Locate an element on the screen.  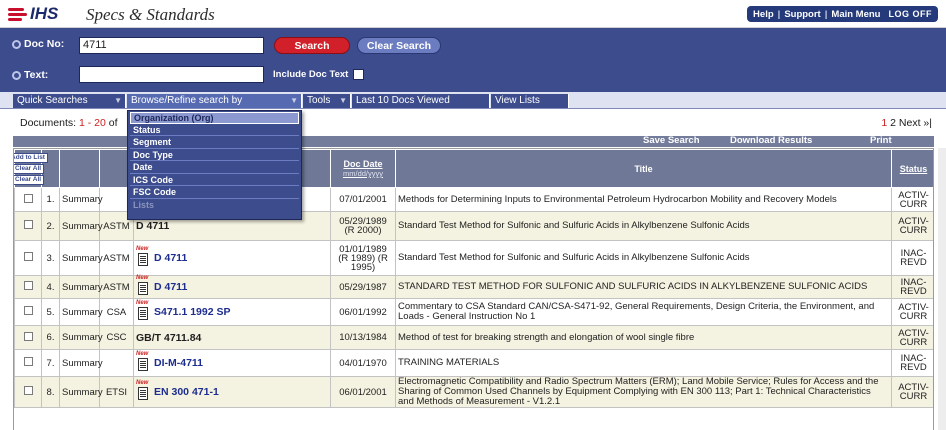
ihs-logo: IHS is located at coordinates (33, 14).